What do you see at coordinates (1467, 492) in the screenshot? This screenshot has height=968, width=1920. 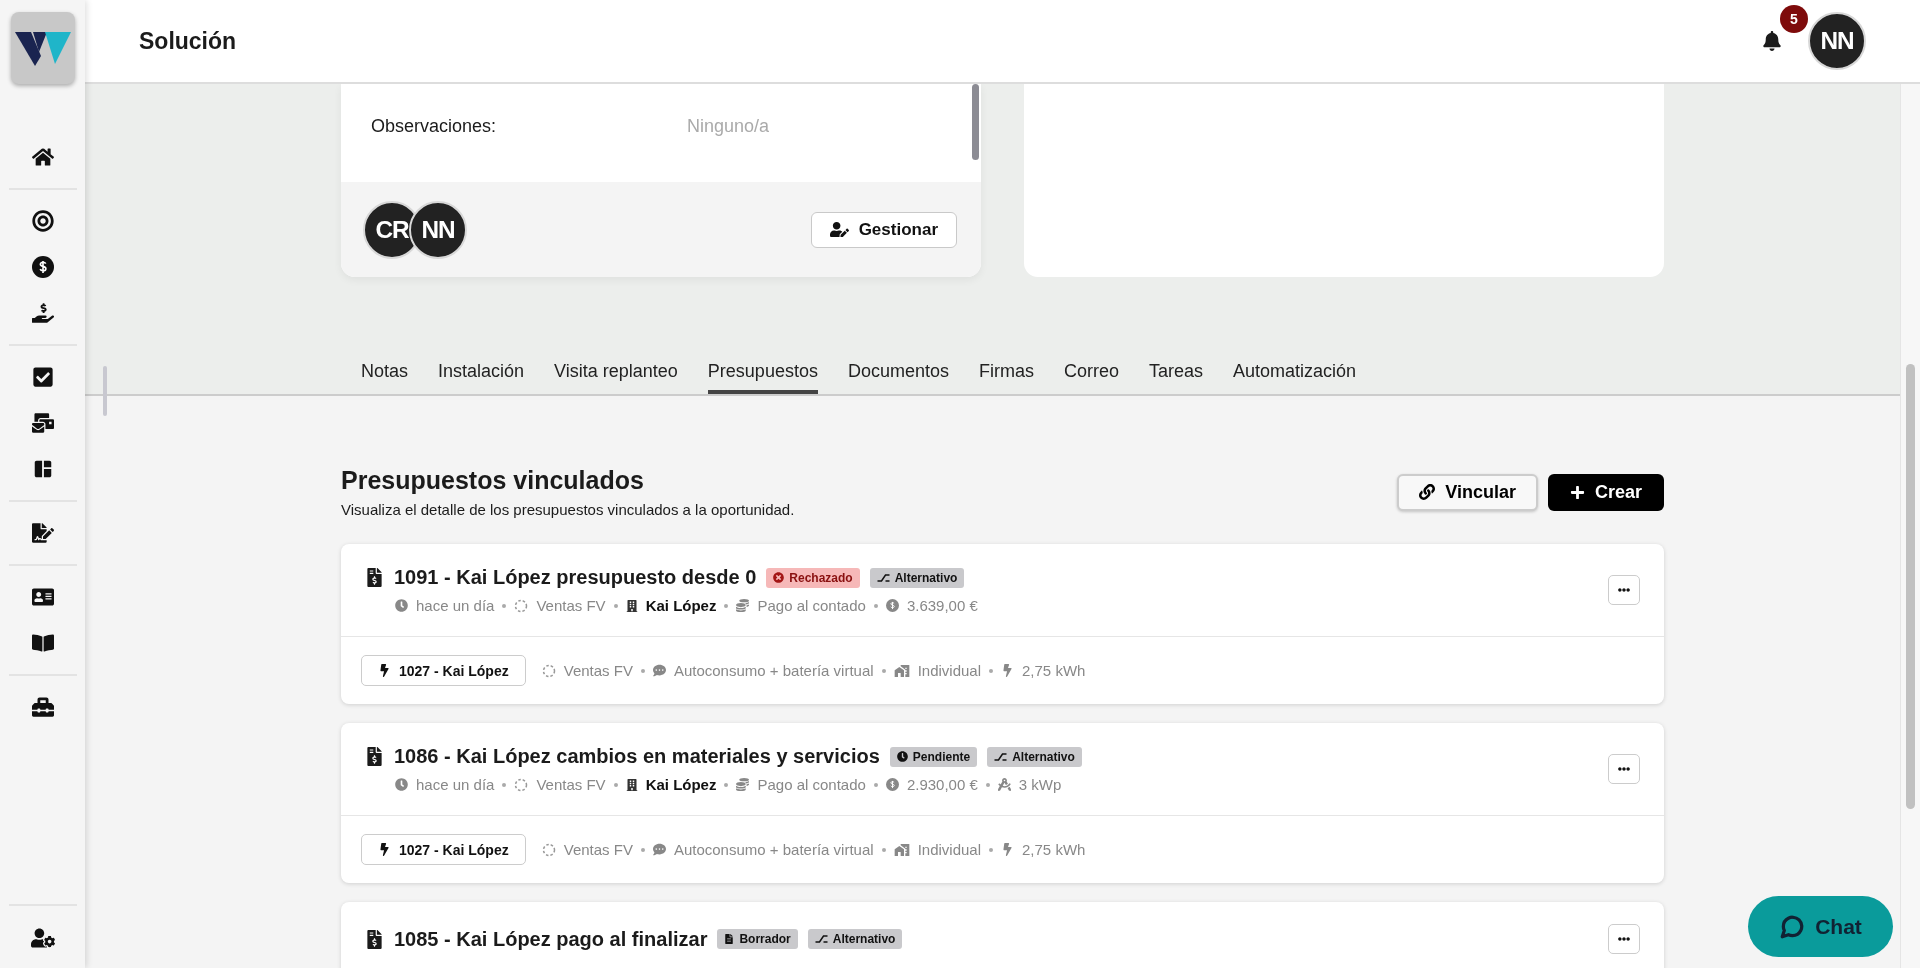 I see `link-button: Vincular` at bounding box center [1467, 492].